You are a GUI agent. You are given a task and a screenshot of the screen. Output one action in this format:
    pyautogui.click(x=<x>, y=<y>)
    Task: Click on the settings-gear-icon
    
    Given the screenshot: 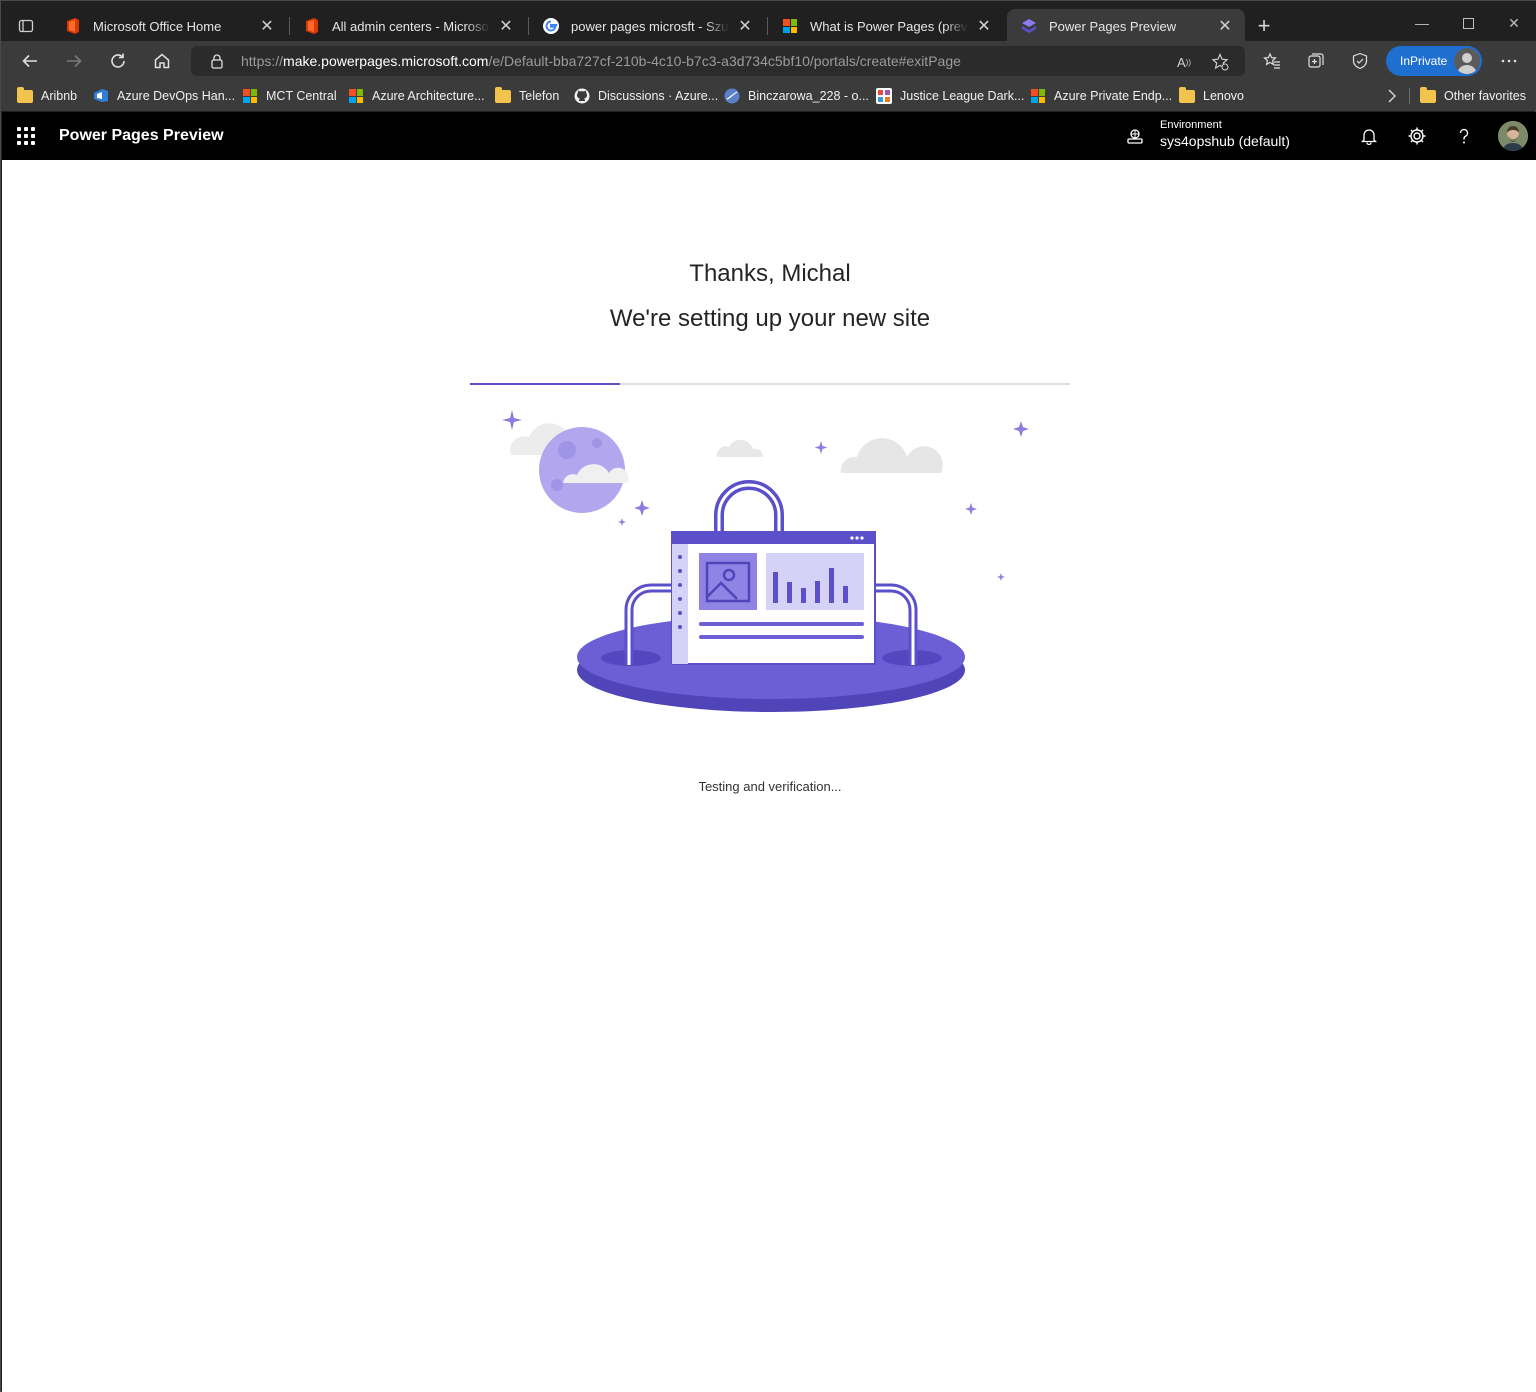 What is the action you would take?
    pyautogui.click(x=1417, y=136)
    